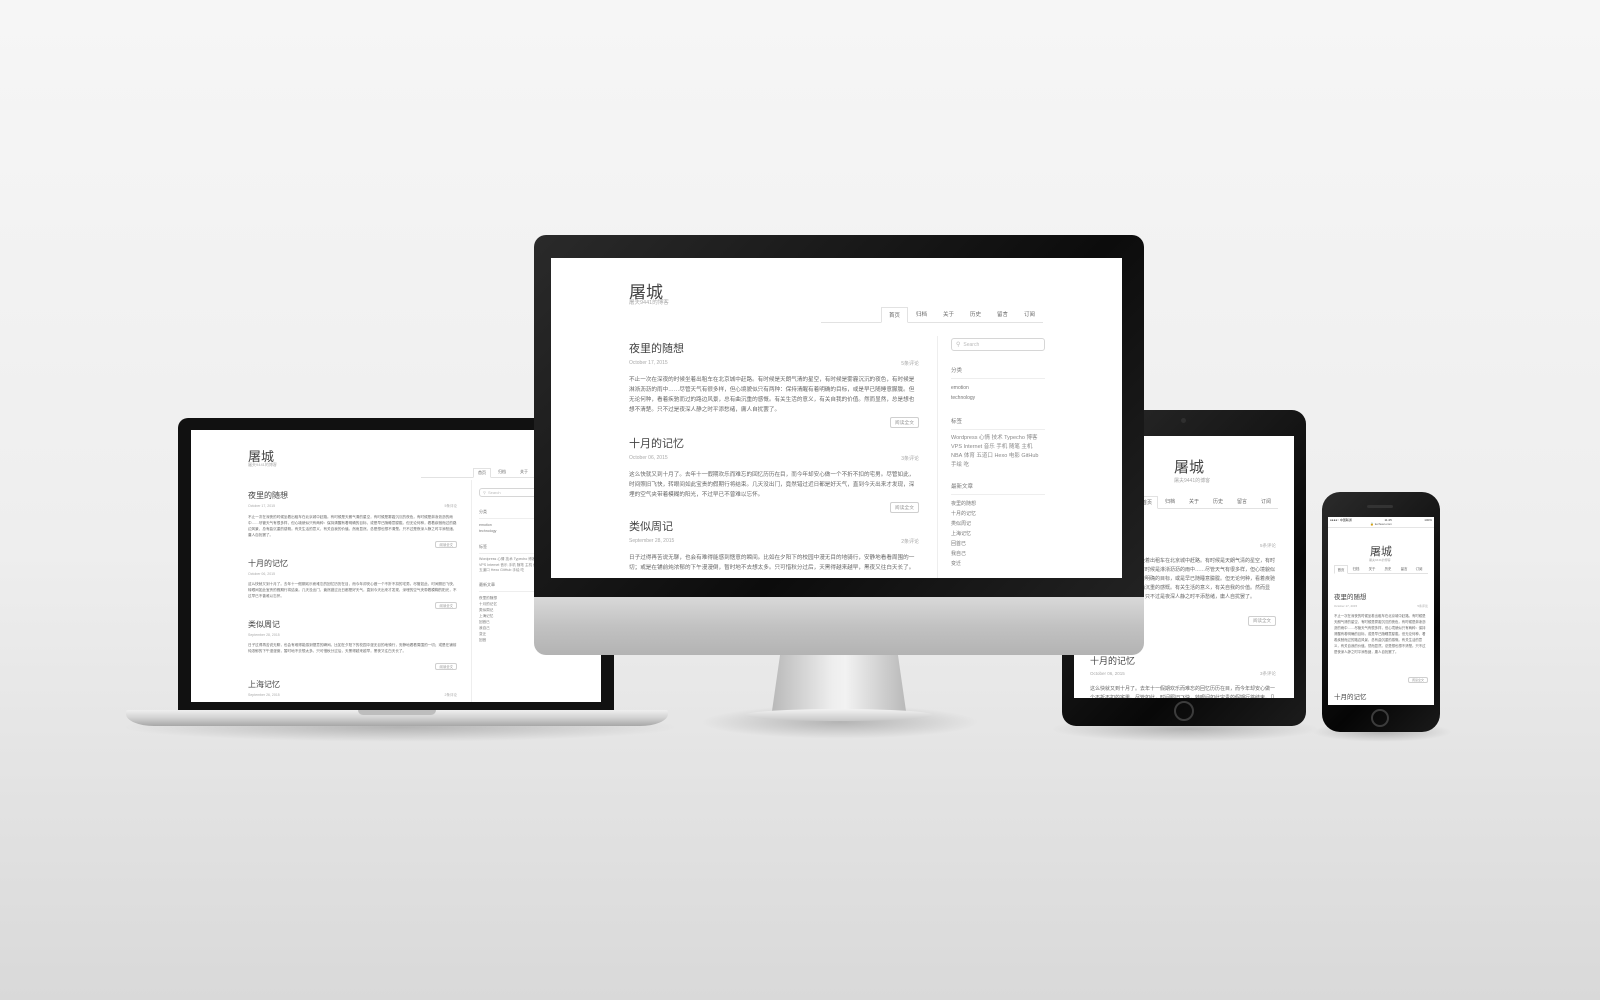 Image resolution: width=1600 pixels, height=1000 pixels. Describe the element at coordinates (998, 344) in the screenshot. I see `search-input: ⚲ Search` at that location.